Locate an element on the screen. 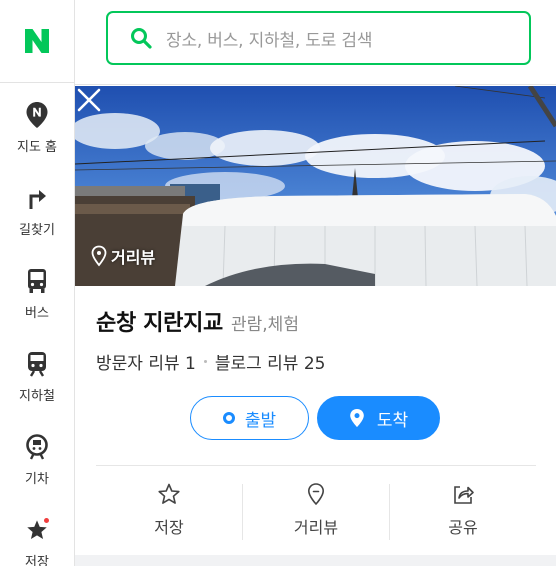 Image resolution: width=556 pixels, height=566 pixels. train-icon is located at coordinates (37, 447).